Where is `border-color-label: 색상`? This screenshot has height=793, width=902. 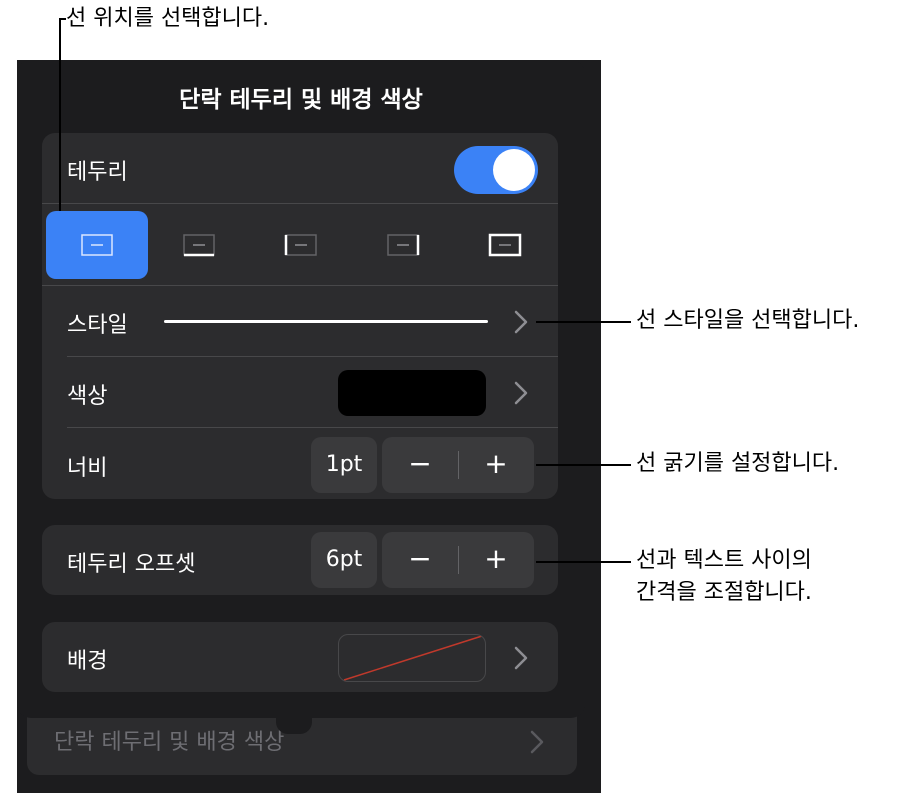
border-color-label: 색상 is located at coordinates (87, 396).